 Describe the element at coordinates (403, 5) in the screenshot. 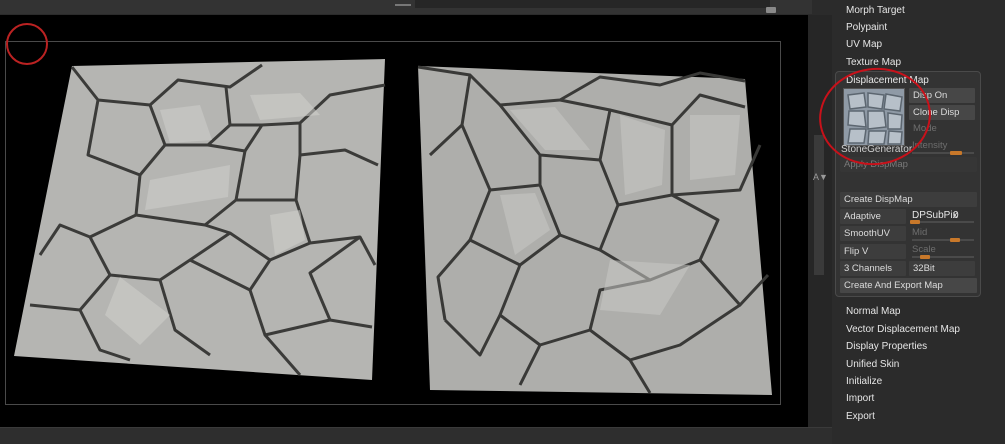

I see `drag-handle` at that location.